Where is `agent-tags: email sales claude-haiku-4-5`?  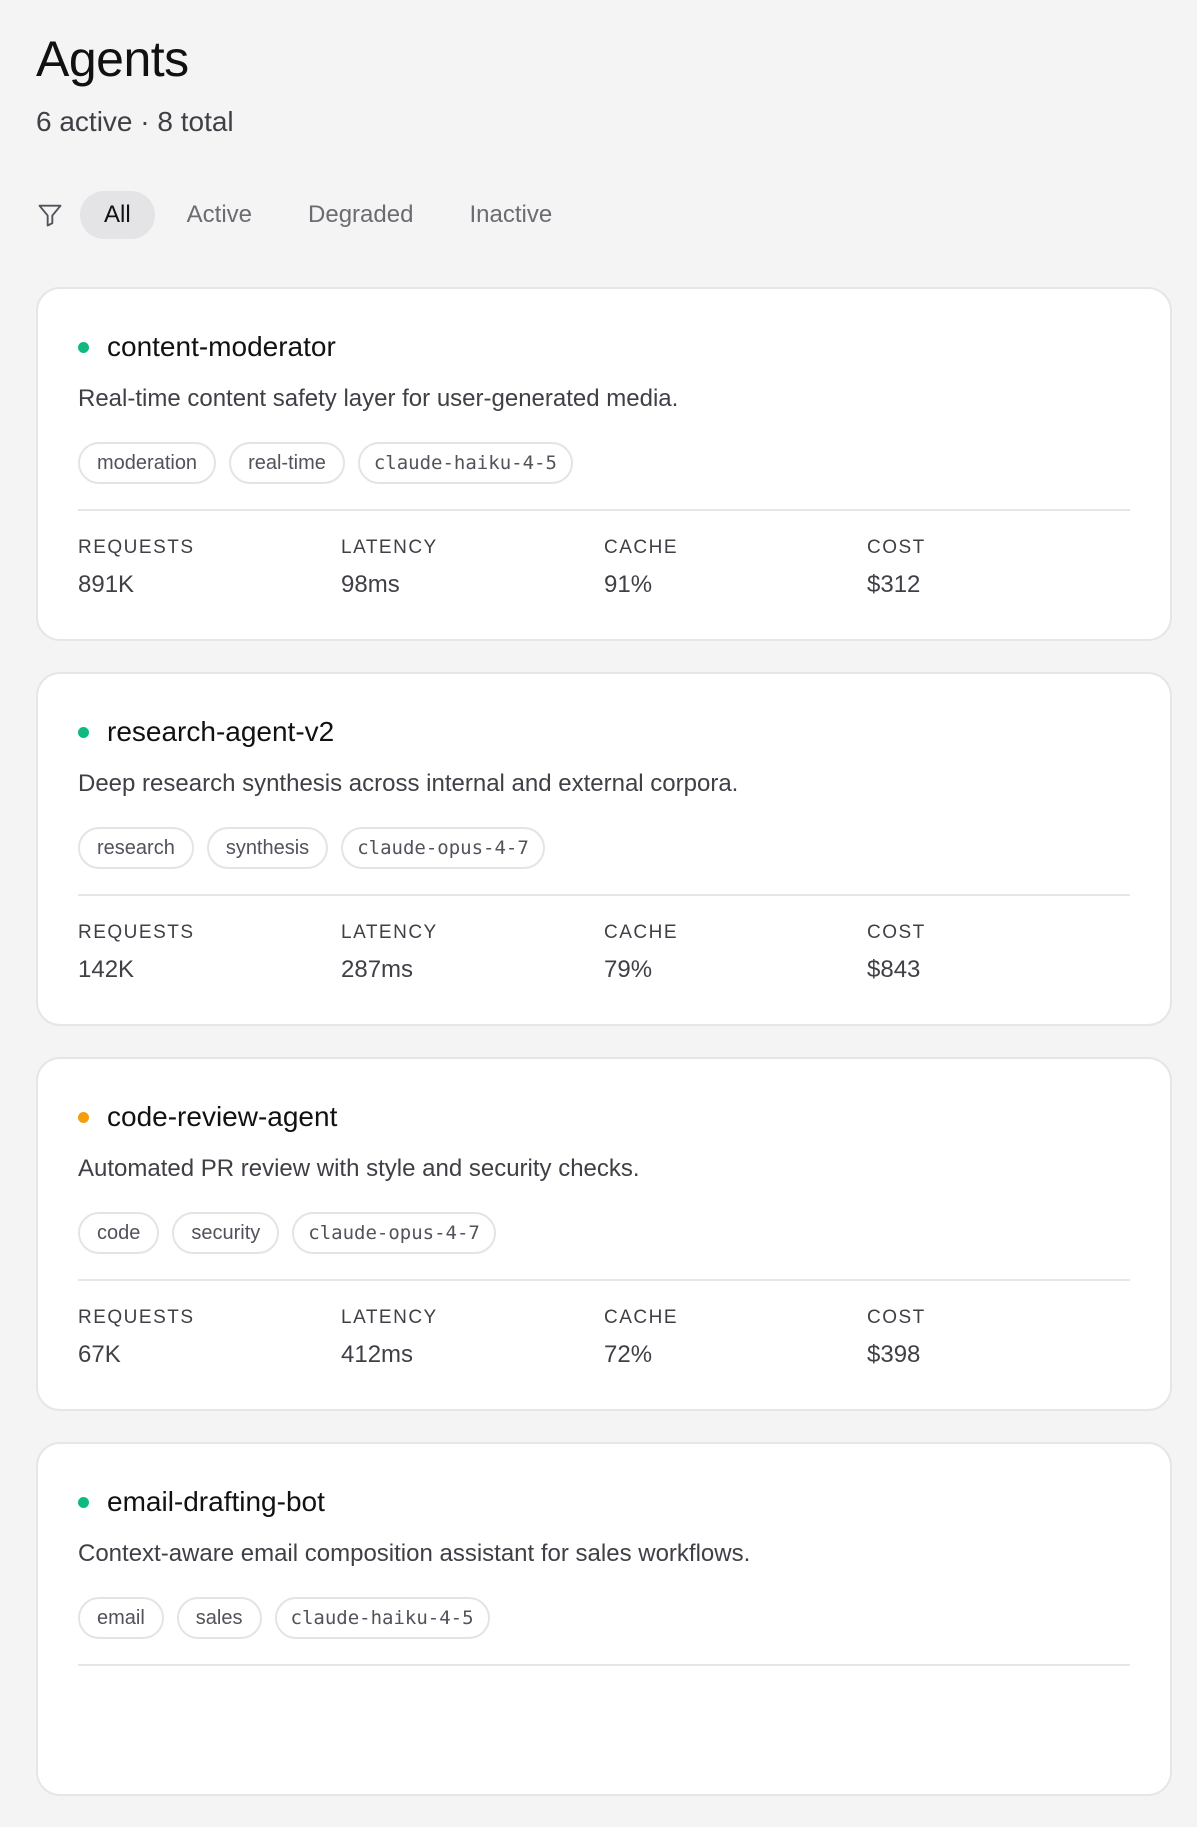 agent-tags: email sales claude-haiku-4-5 is located at coordinates (290, 1618).